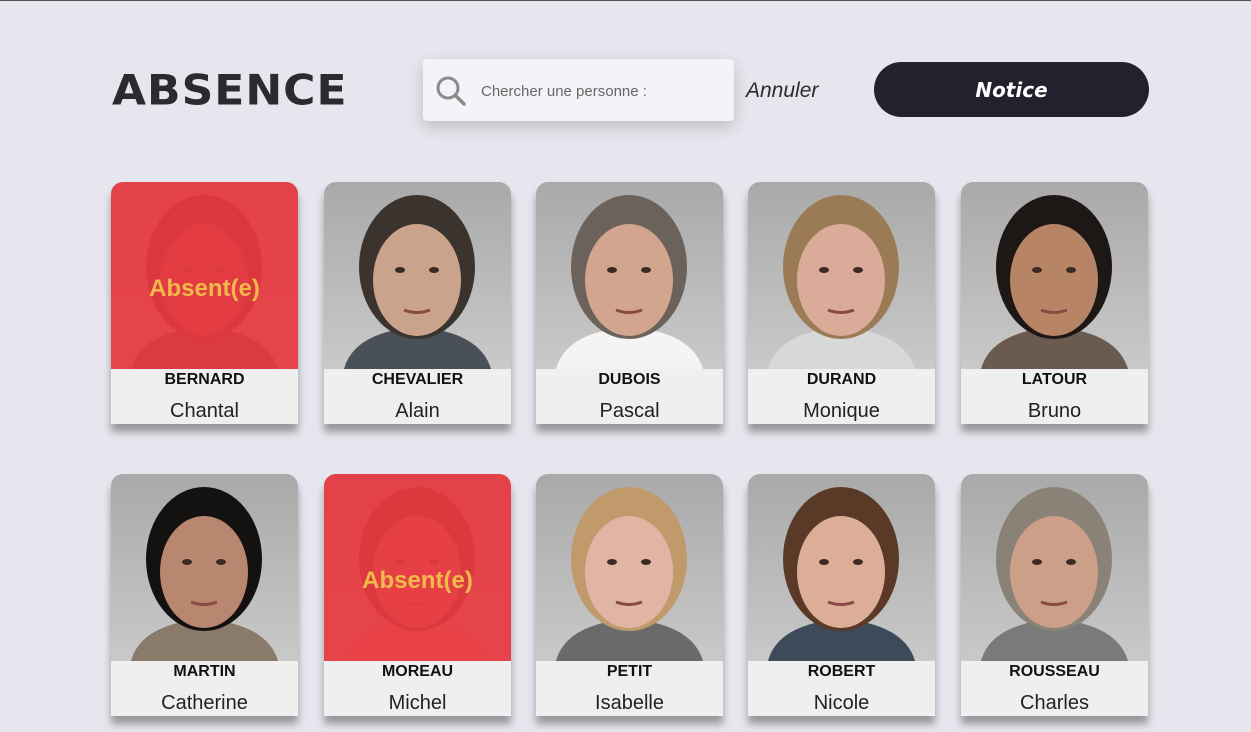 The width and height of the screenshot is (1251, 732). I want to click on person-firstname: Bruno, so click(1054, 411).